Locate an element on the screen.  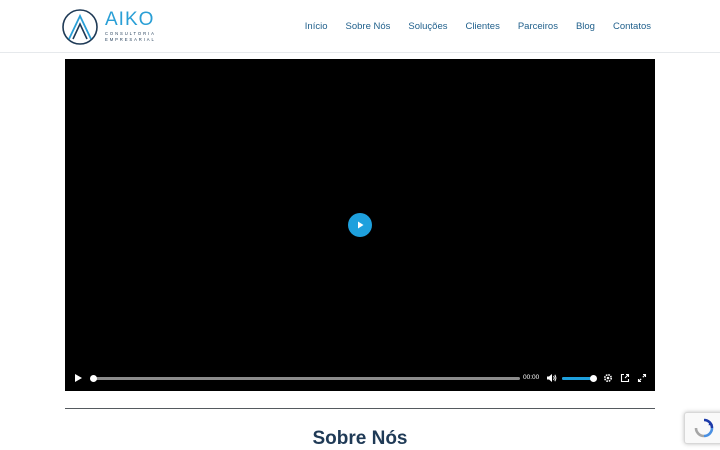
triangle-circle-logo-icon is located at coordinates (80, 27).